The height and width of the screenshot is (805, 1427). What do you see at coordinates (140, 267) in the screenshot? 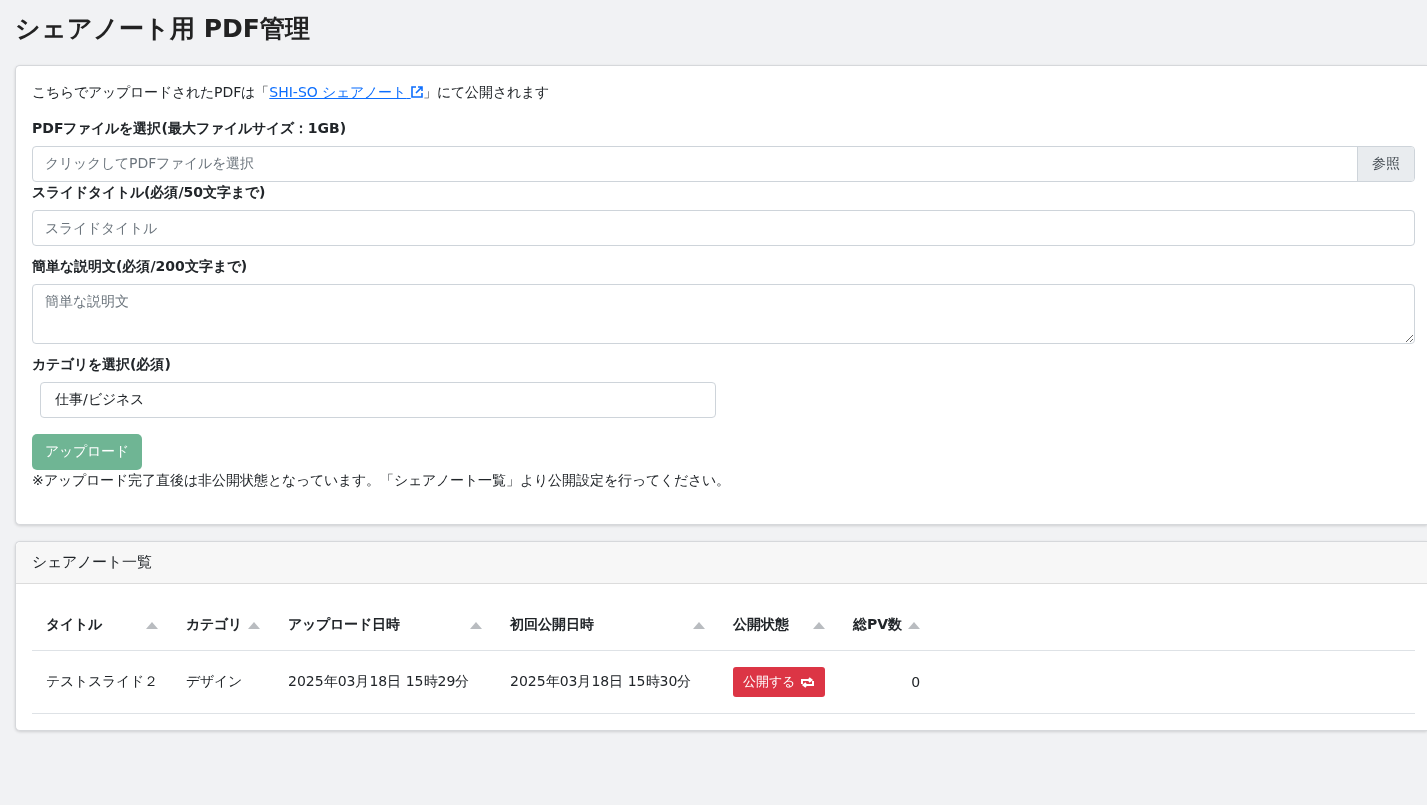
I see `field-label: 簡単な説明文(必須/200文字まで)` at bounding box center [140, 267].